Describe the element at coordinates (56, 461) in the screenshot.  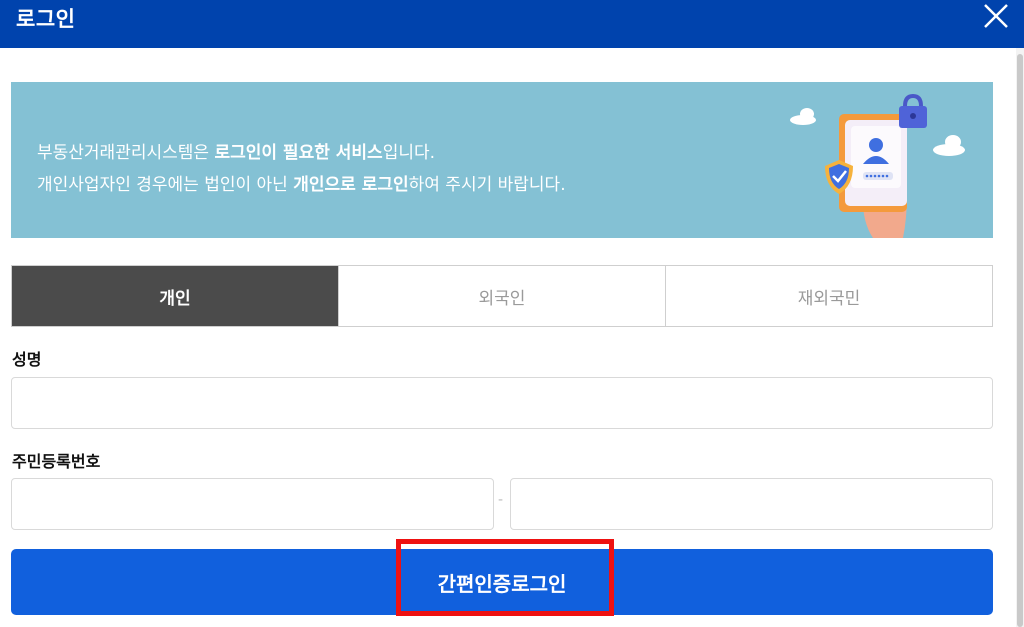
I see `resident-number-label: 주민등록번호` at that location.